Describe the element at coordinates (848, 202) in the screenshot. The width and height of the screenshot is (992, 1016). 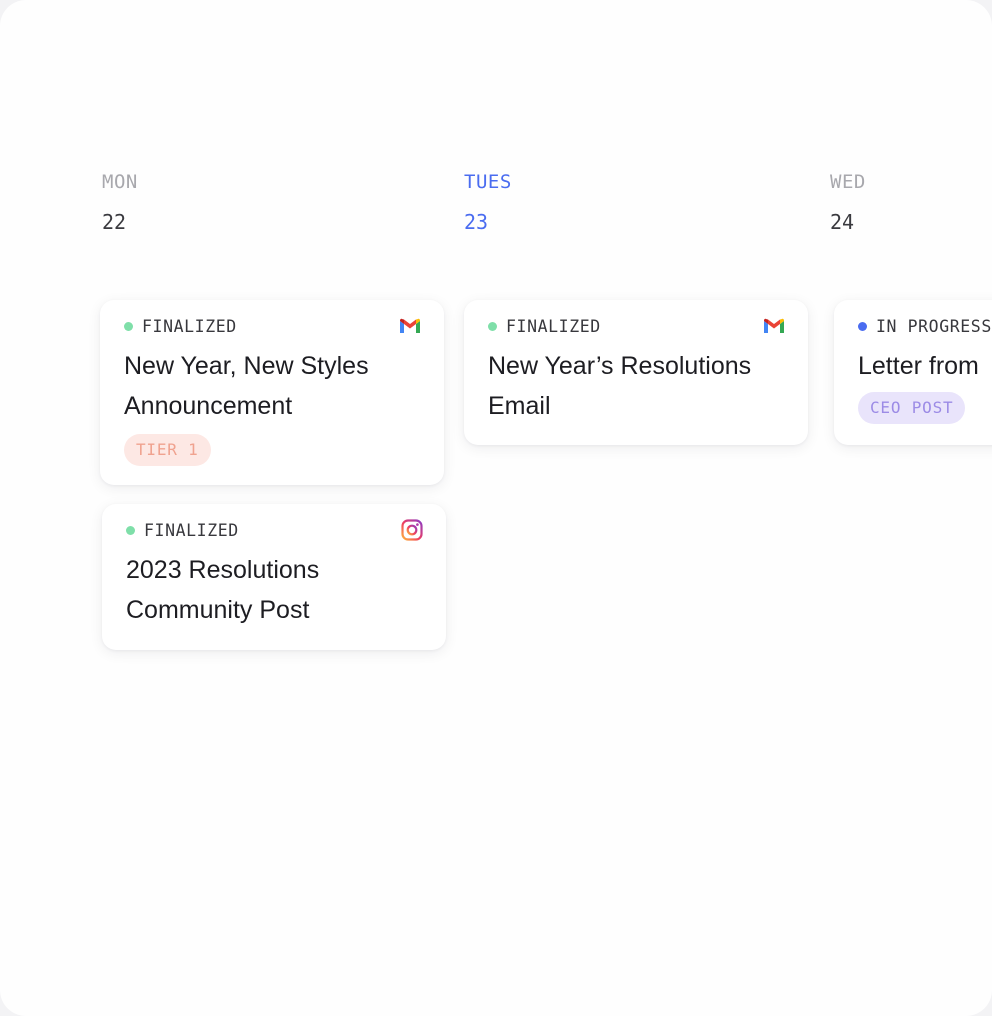
I see `day-header-wed: WED 24` at that location.